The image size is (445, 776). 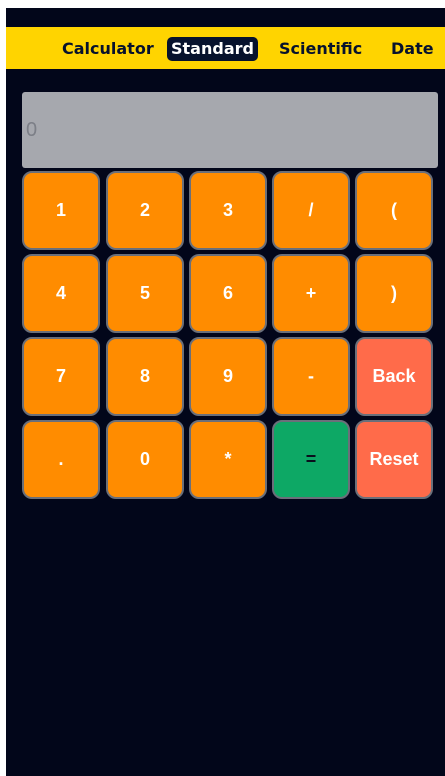 What do you see at coordinates (108, 49) in the screenshot?
I see `tab-calculator: Calculator` at bounding box center [108, 49].